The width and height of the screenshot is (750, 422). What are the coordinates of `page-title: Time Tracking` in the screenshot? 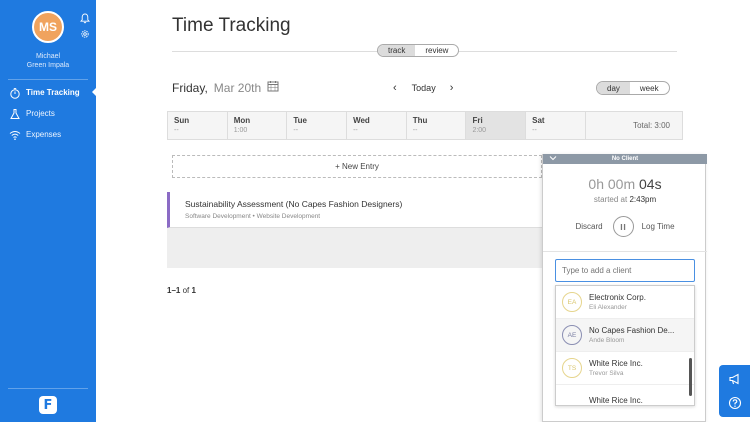 It's located at (231, 25).